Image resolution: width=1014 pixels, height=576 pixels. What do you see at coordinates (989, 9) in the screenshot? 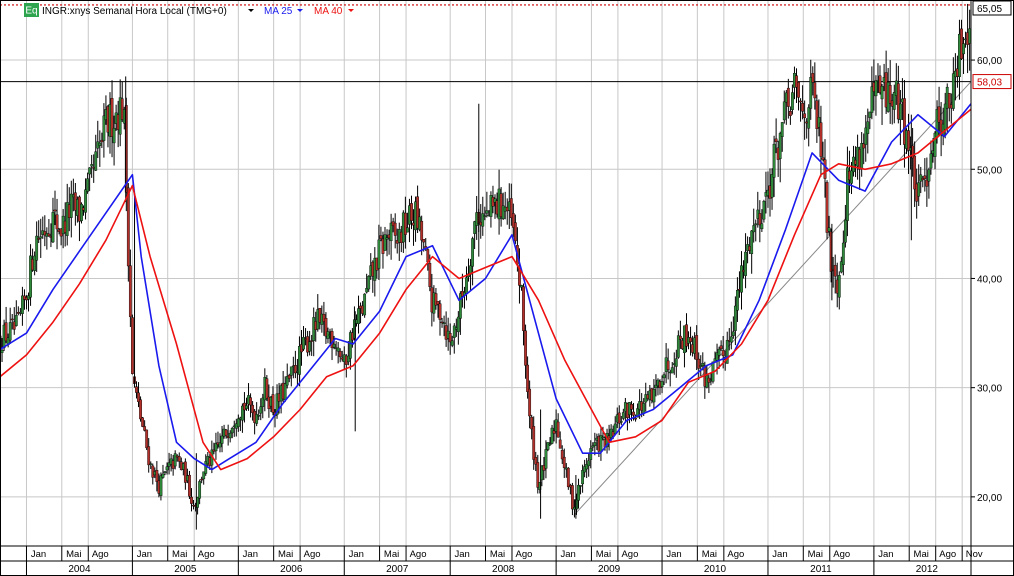
I see `current-price-label: 65,05` at bounding box center [989, 9].